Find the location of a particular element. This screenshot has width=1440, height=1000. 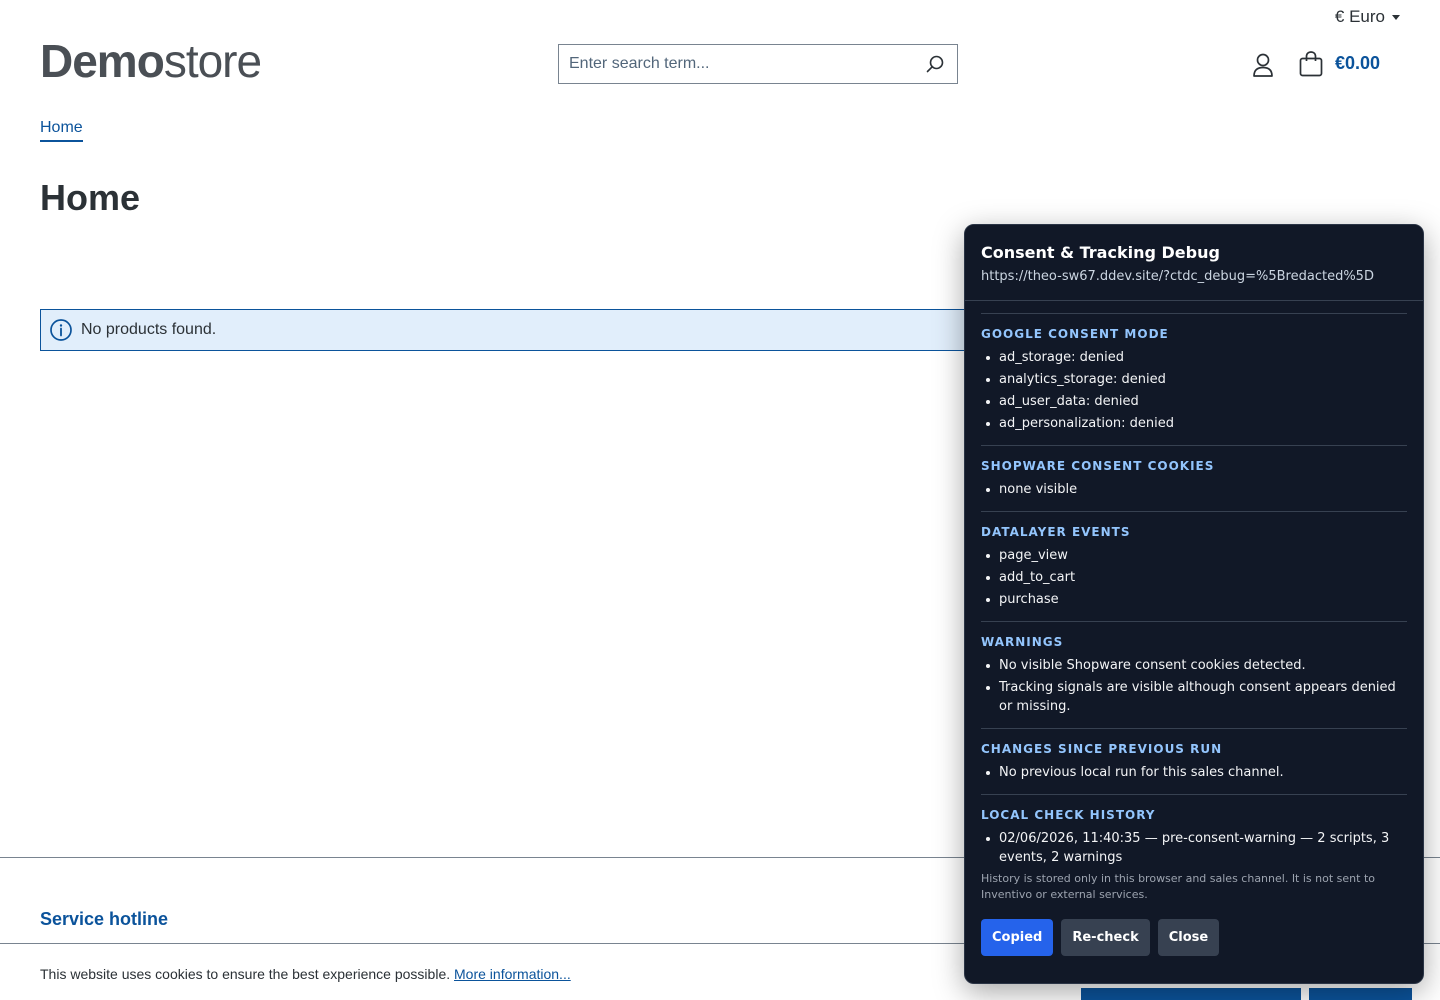

currency-label: € Euro is located at coordinates (1359, 16).